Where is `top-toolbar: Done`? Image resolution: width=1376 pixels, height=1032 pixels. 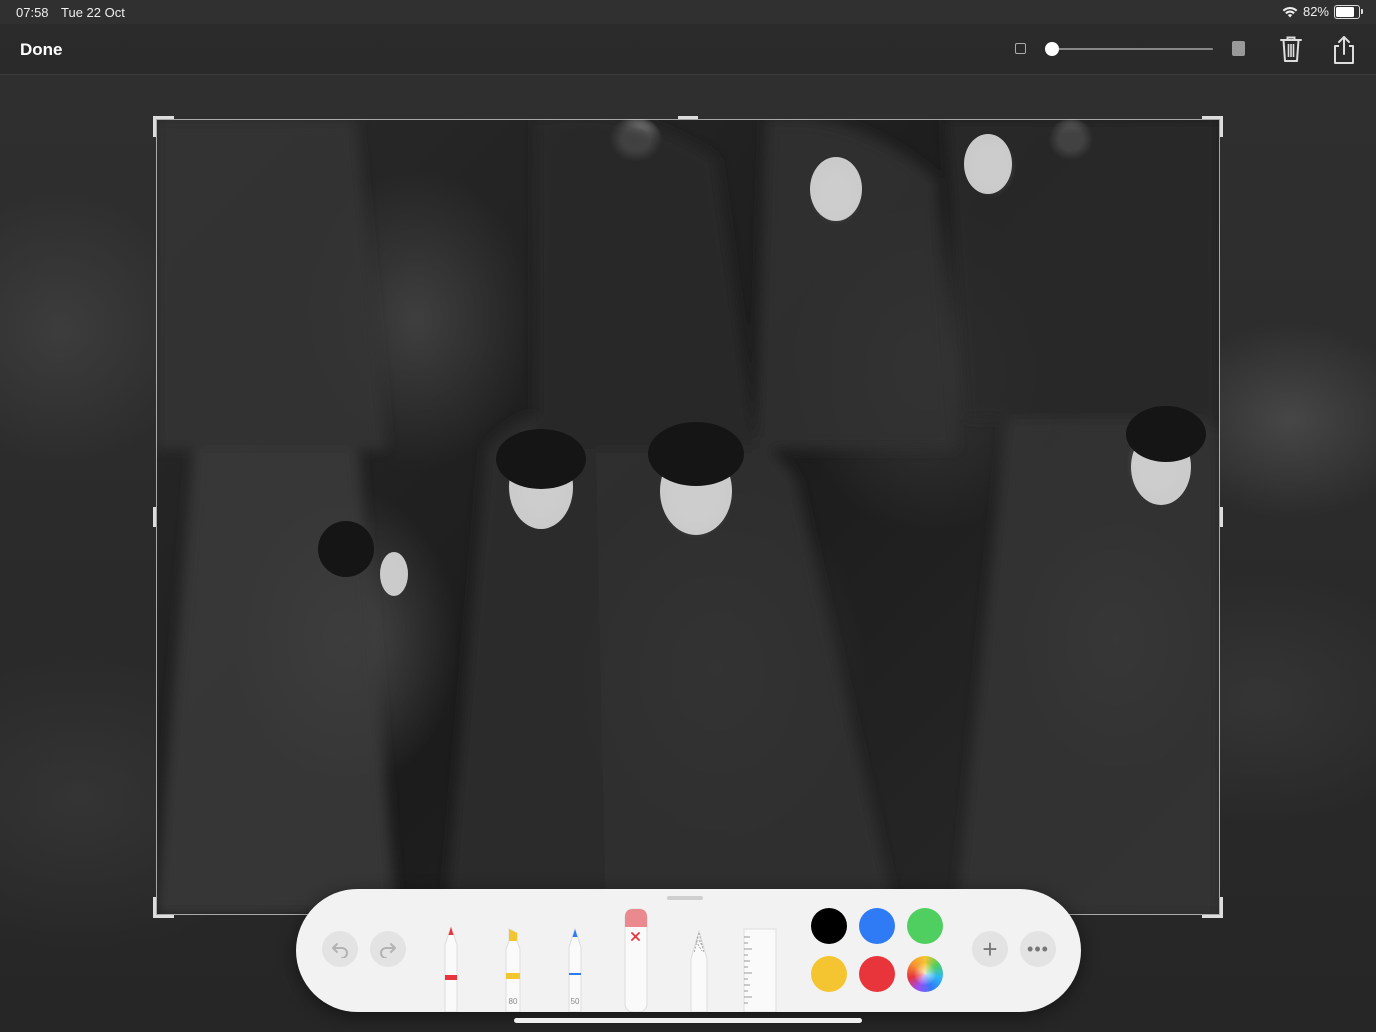 top-toolbar: Done is located at coordinates (688, 49).